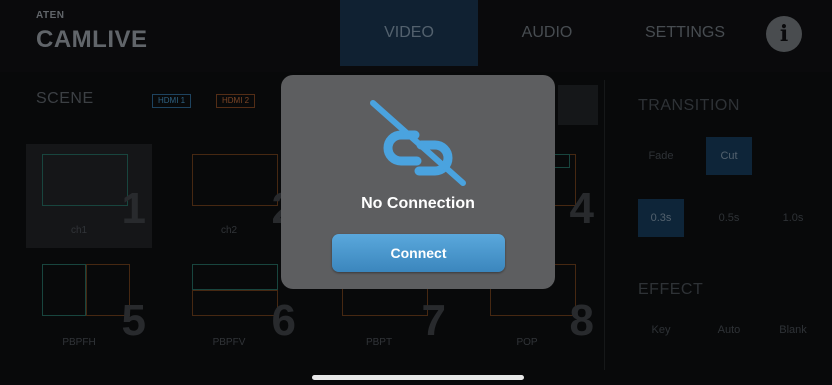  Describe the element at coordinates (418, 253) in the screenshot. I see `connect-button: Connect` at that location.